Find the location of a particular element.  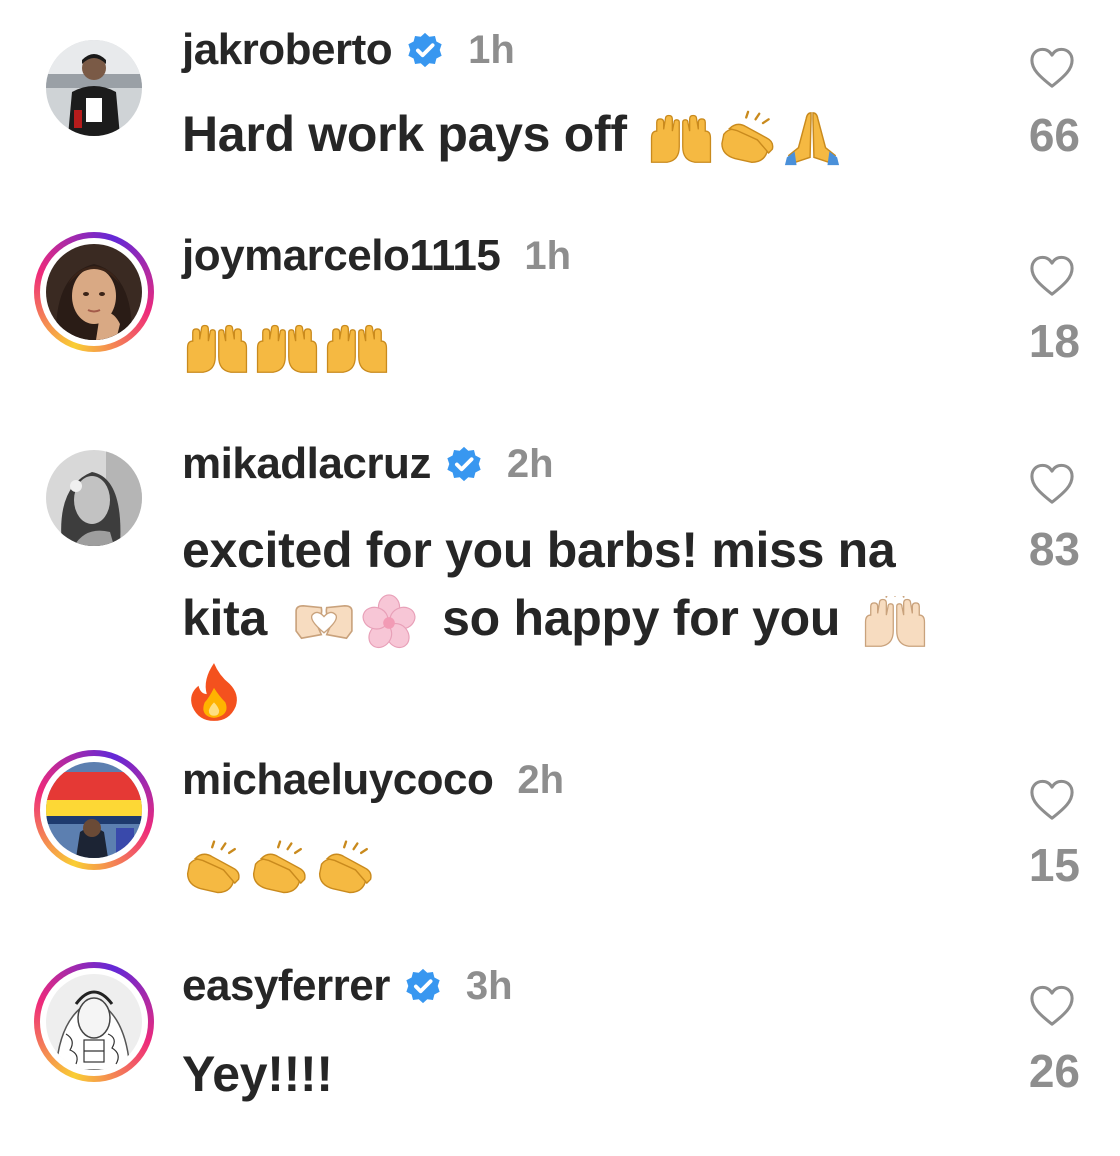

heart-hands-icon is located at coordinates (324, 622).